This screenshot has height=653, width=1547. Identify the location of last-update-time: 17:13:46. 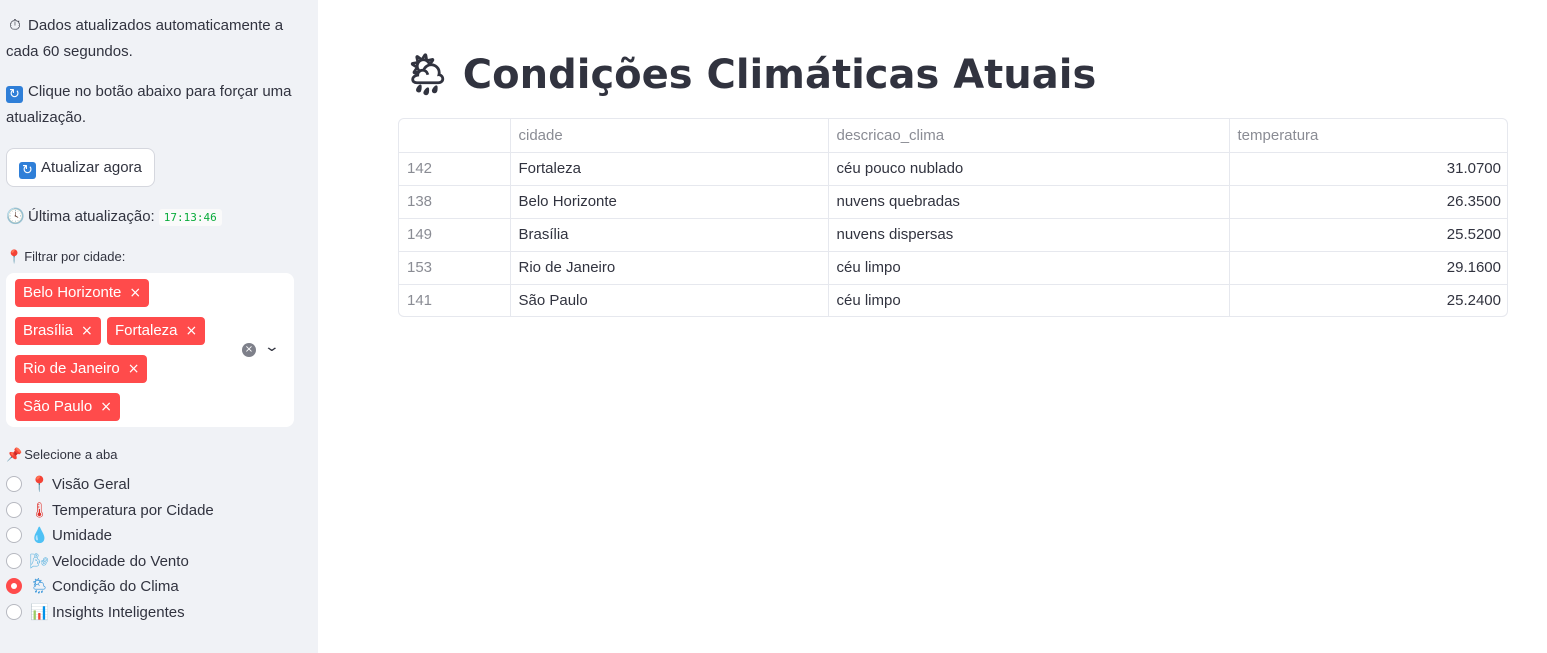
(190, 217).